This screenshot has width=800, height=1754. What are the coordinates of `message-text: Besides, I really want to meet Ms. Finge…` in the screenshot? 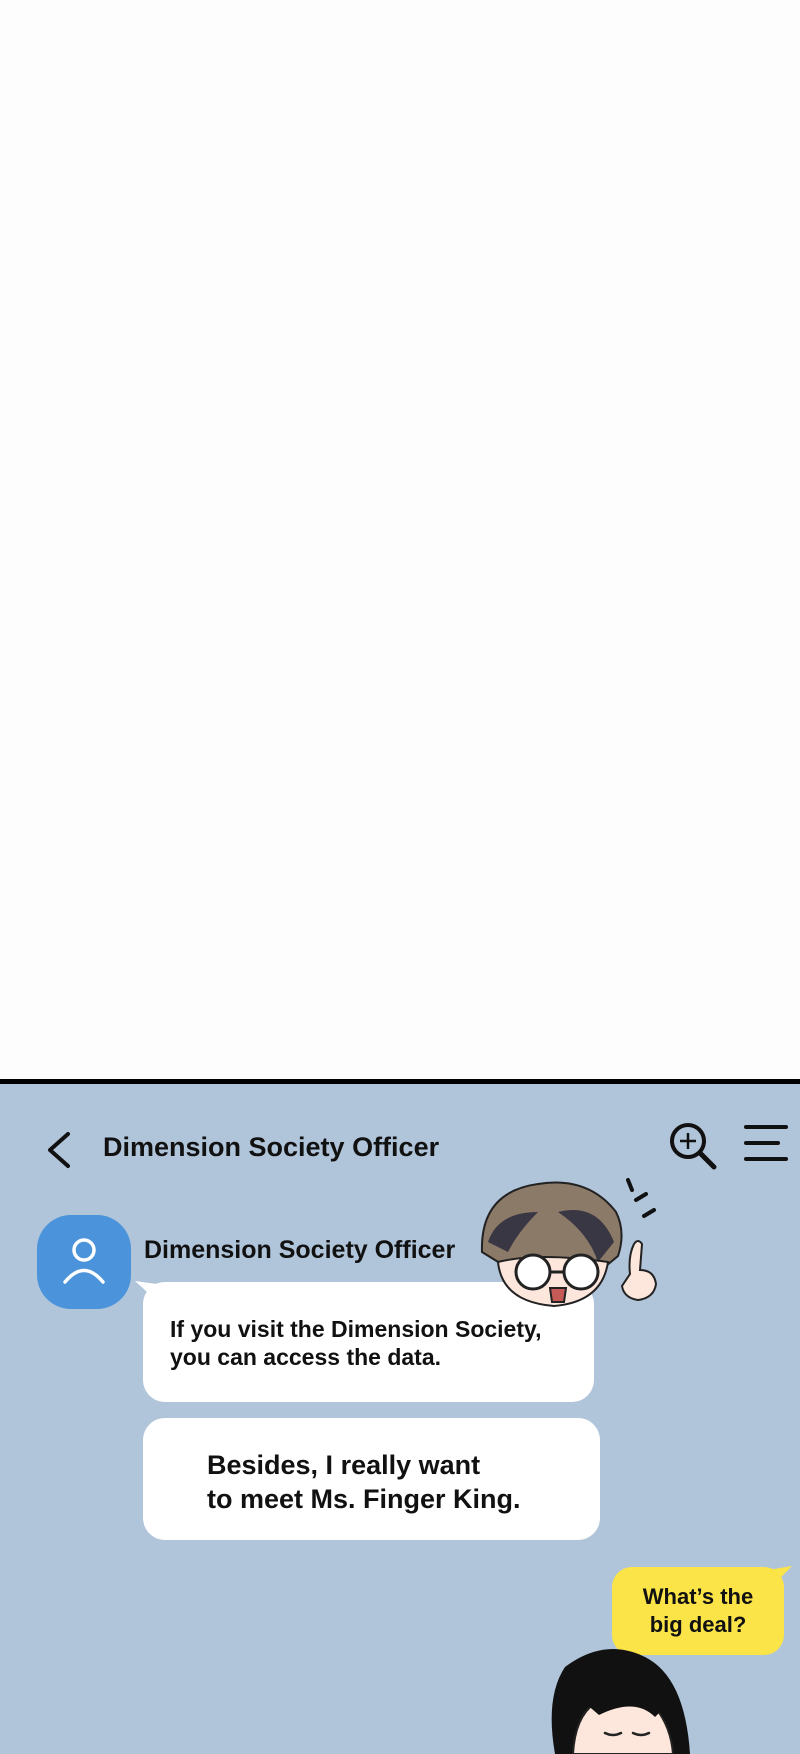 It's located at (364, 1482).